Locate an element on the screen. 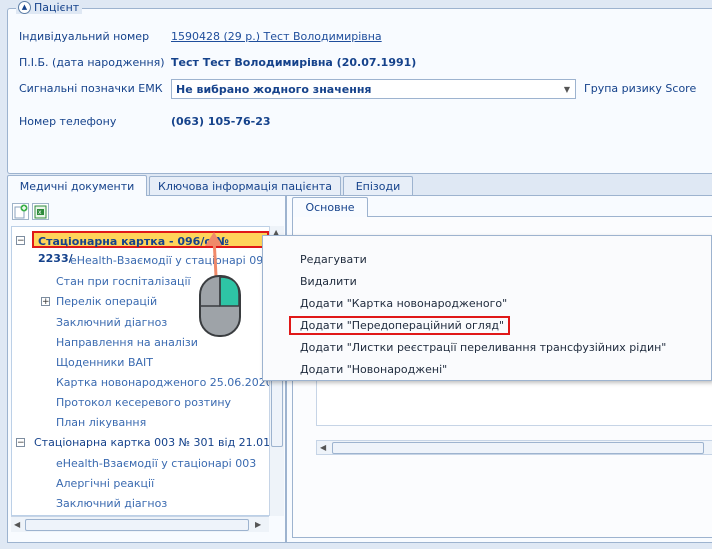  add-document-icon is located at coordinates (20, 211).